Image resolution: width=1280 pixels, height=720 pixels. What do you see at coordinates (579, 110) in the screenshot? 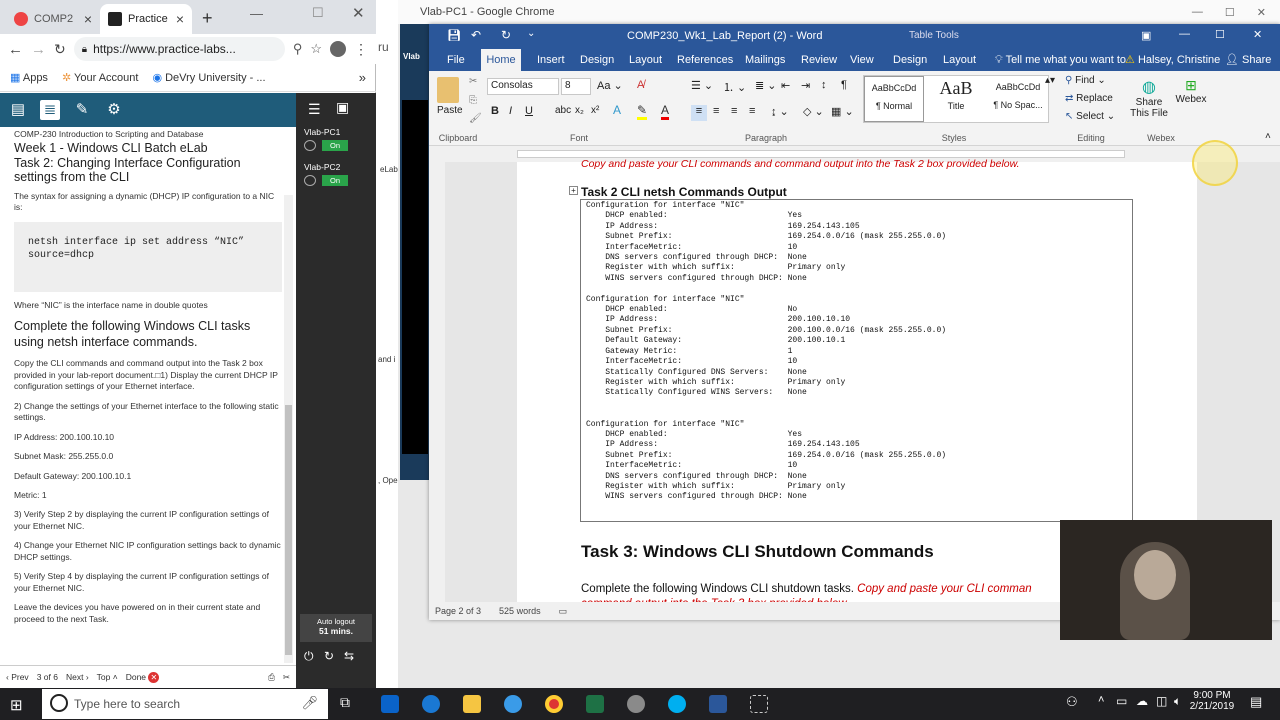
I see `subscript-icon: x₂` at bounding box center [579, 110].